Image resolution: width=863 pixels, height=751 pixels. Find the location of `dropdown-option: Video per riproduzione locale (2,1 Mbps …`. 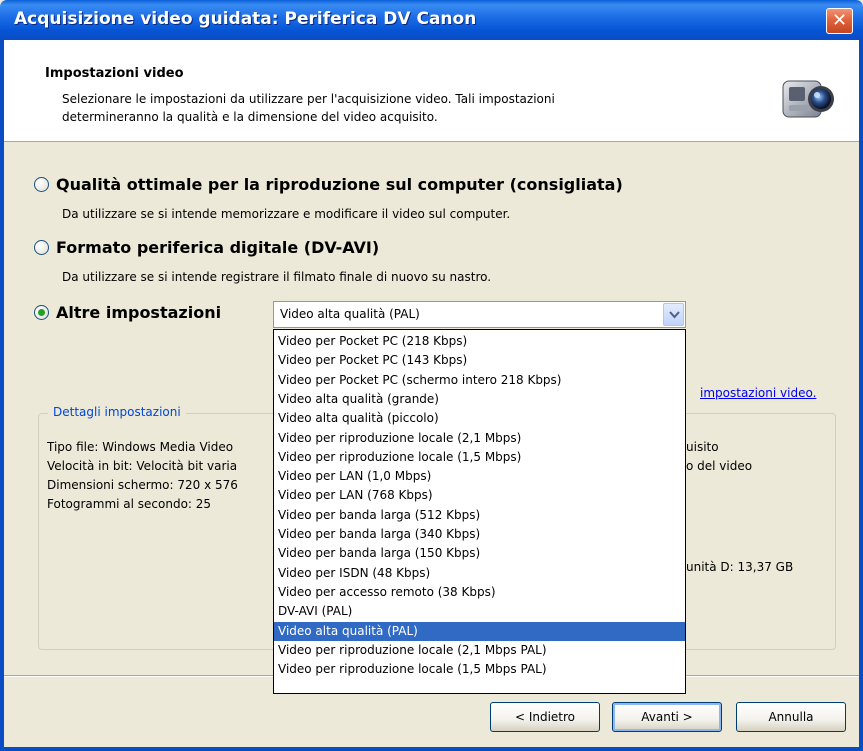

dropdown-option: Video per riproduzione locale (2,1 Mbps … is located at coordinates (479, 650).